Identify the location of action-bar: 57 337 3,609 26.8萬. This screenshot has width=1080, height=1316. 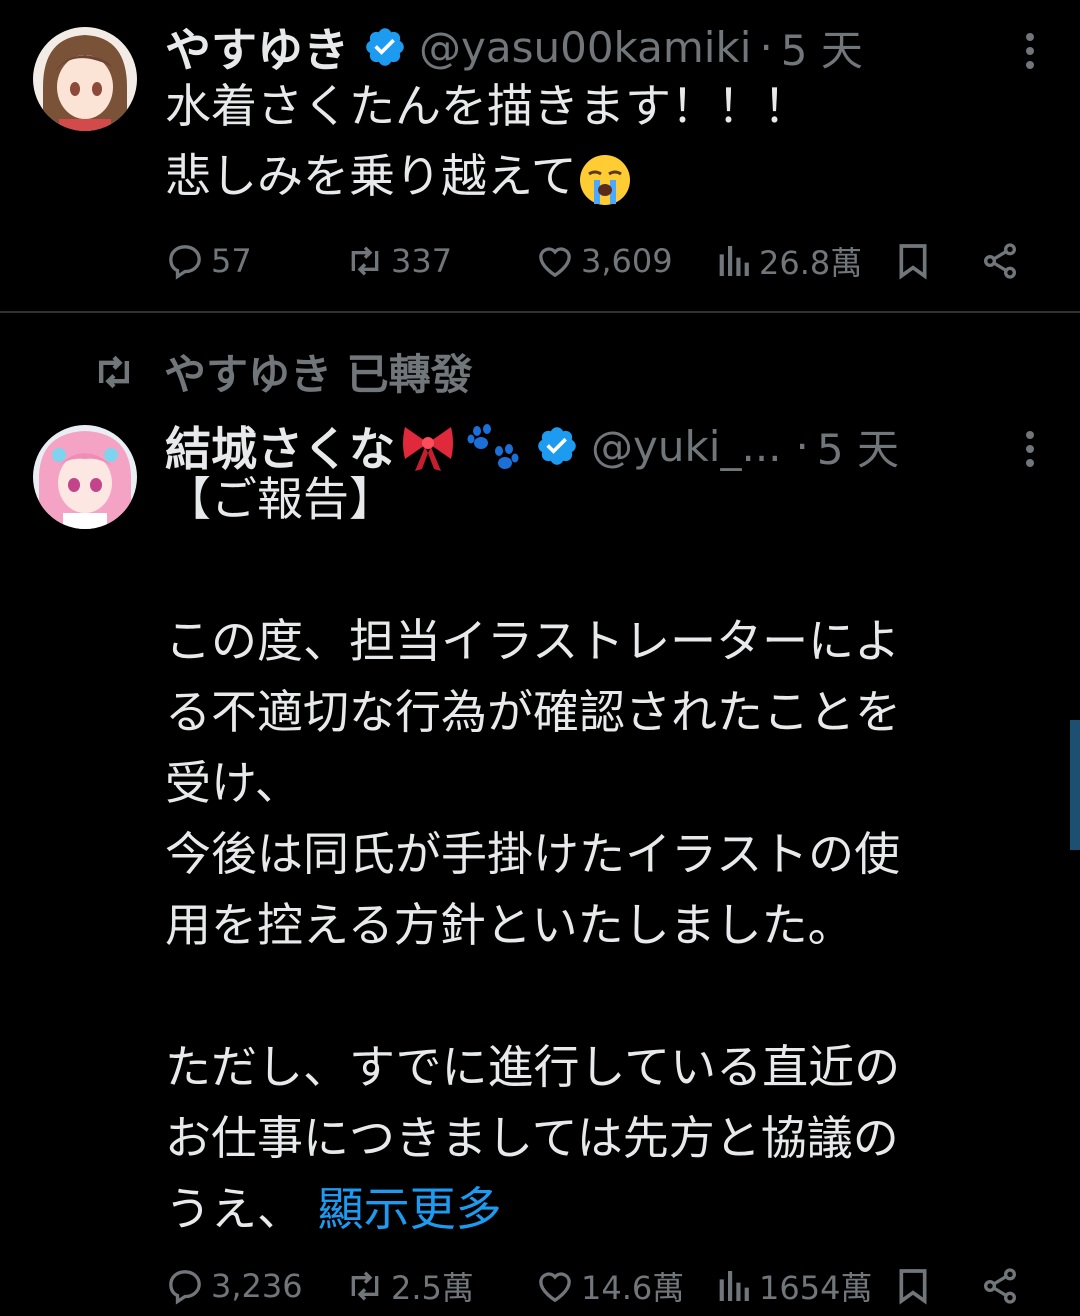
(605, 261).